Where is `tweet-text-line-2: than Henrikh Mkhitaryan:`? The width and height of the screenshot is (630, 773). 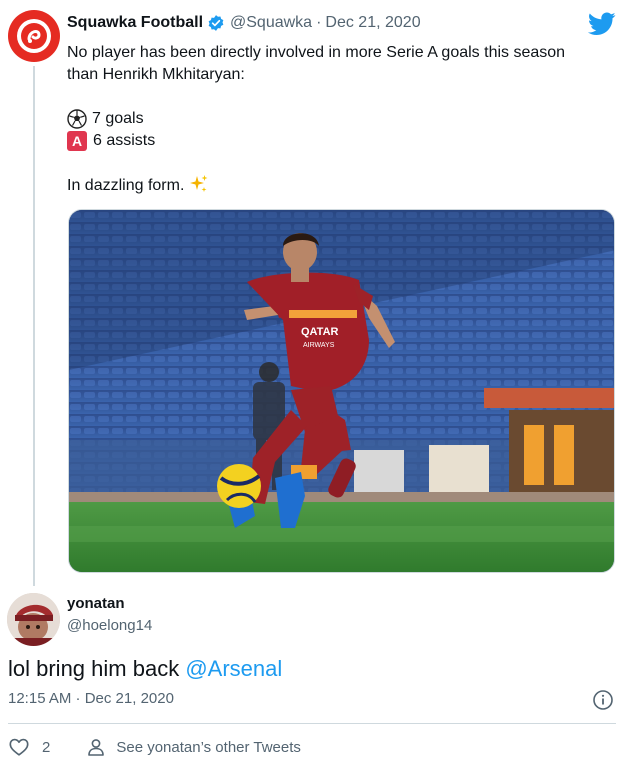 tweet-text-line-2: than Henrikh Mkhitaryan: is located at coordinates (156, 74).